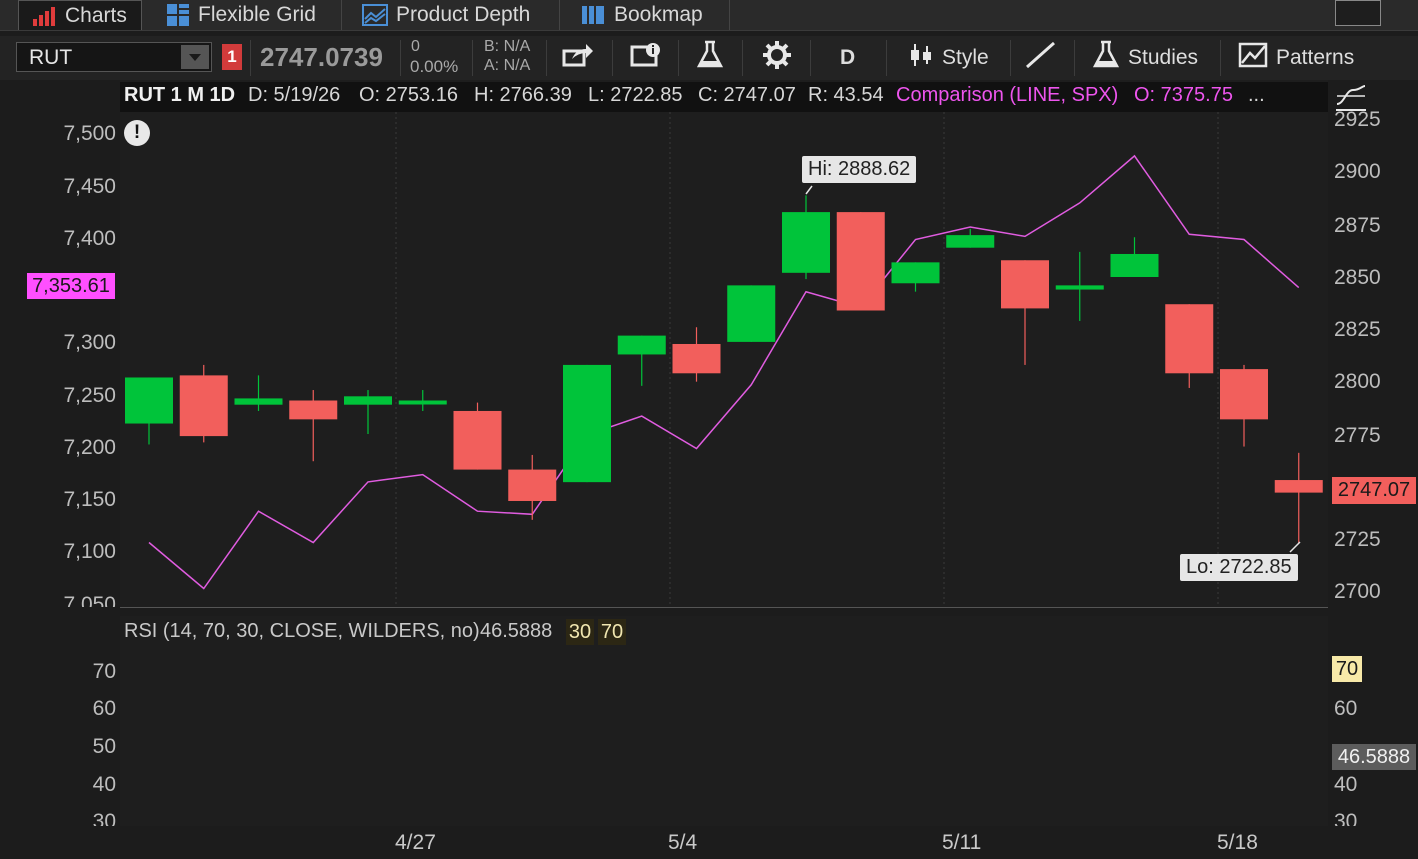  What do you see at coordinates (516, 631) in the screenshot?
I see `rsi-value: 46.5888` at bounding box center [516, 631].